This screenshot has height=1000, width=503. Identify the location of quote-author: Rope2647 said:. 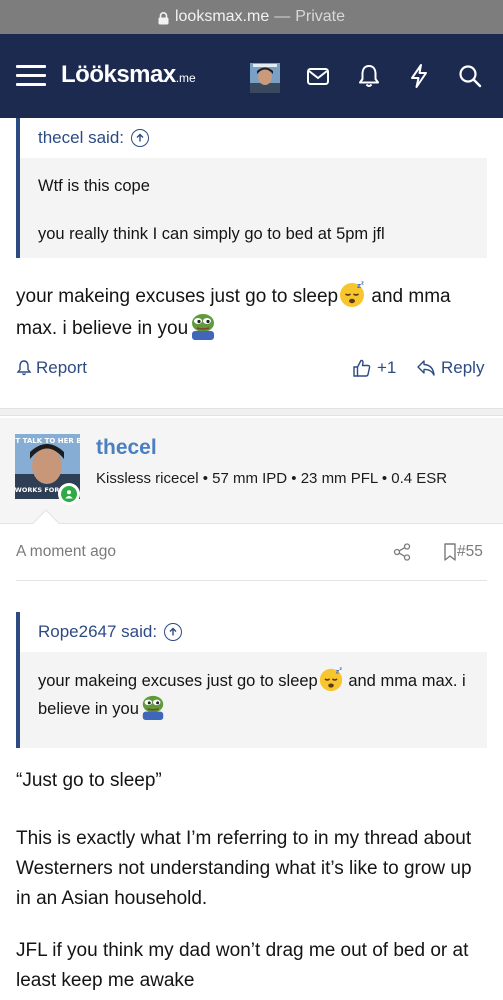
(97, 632).